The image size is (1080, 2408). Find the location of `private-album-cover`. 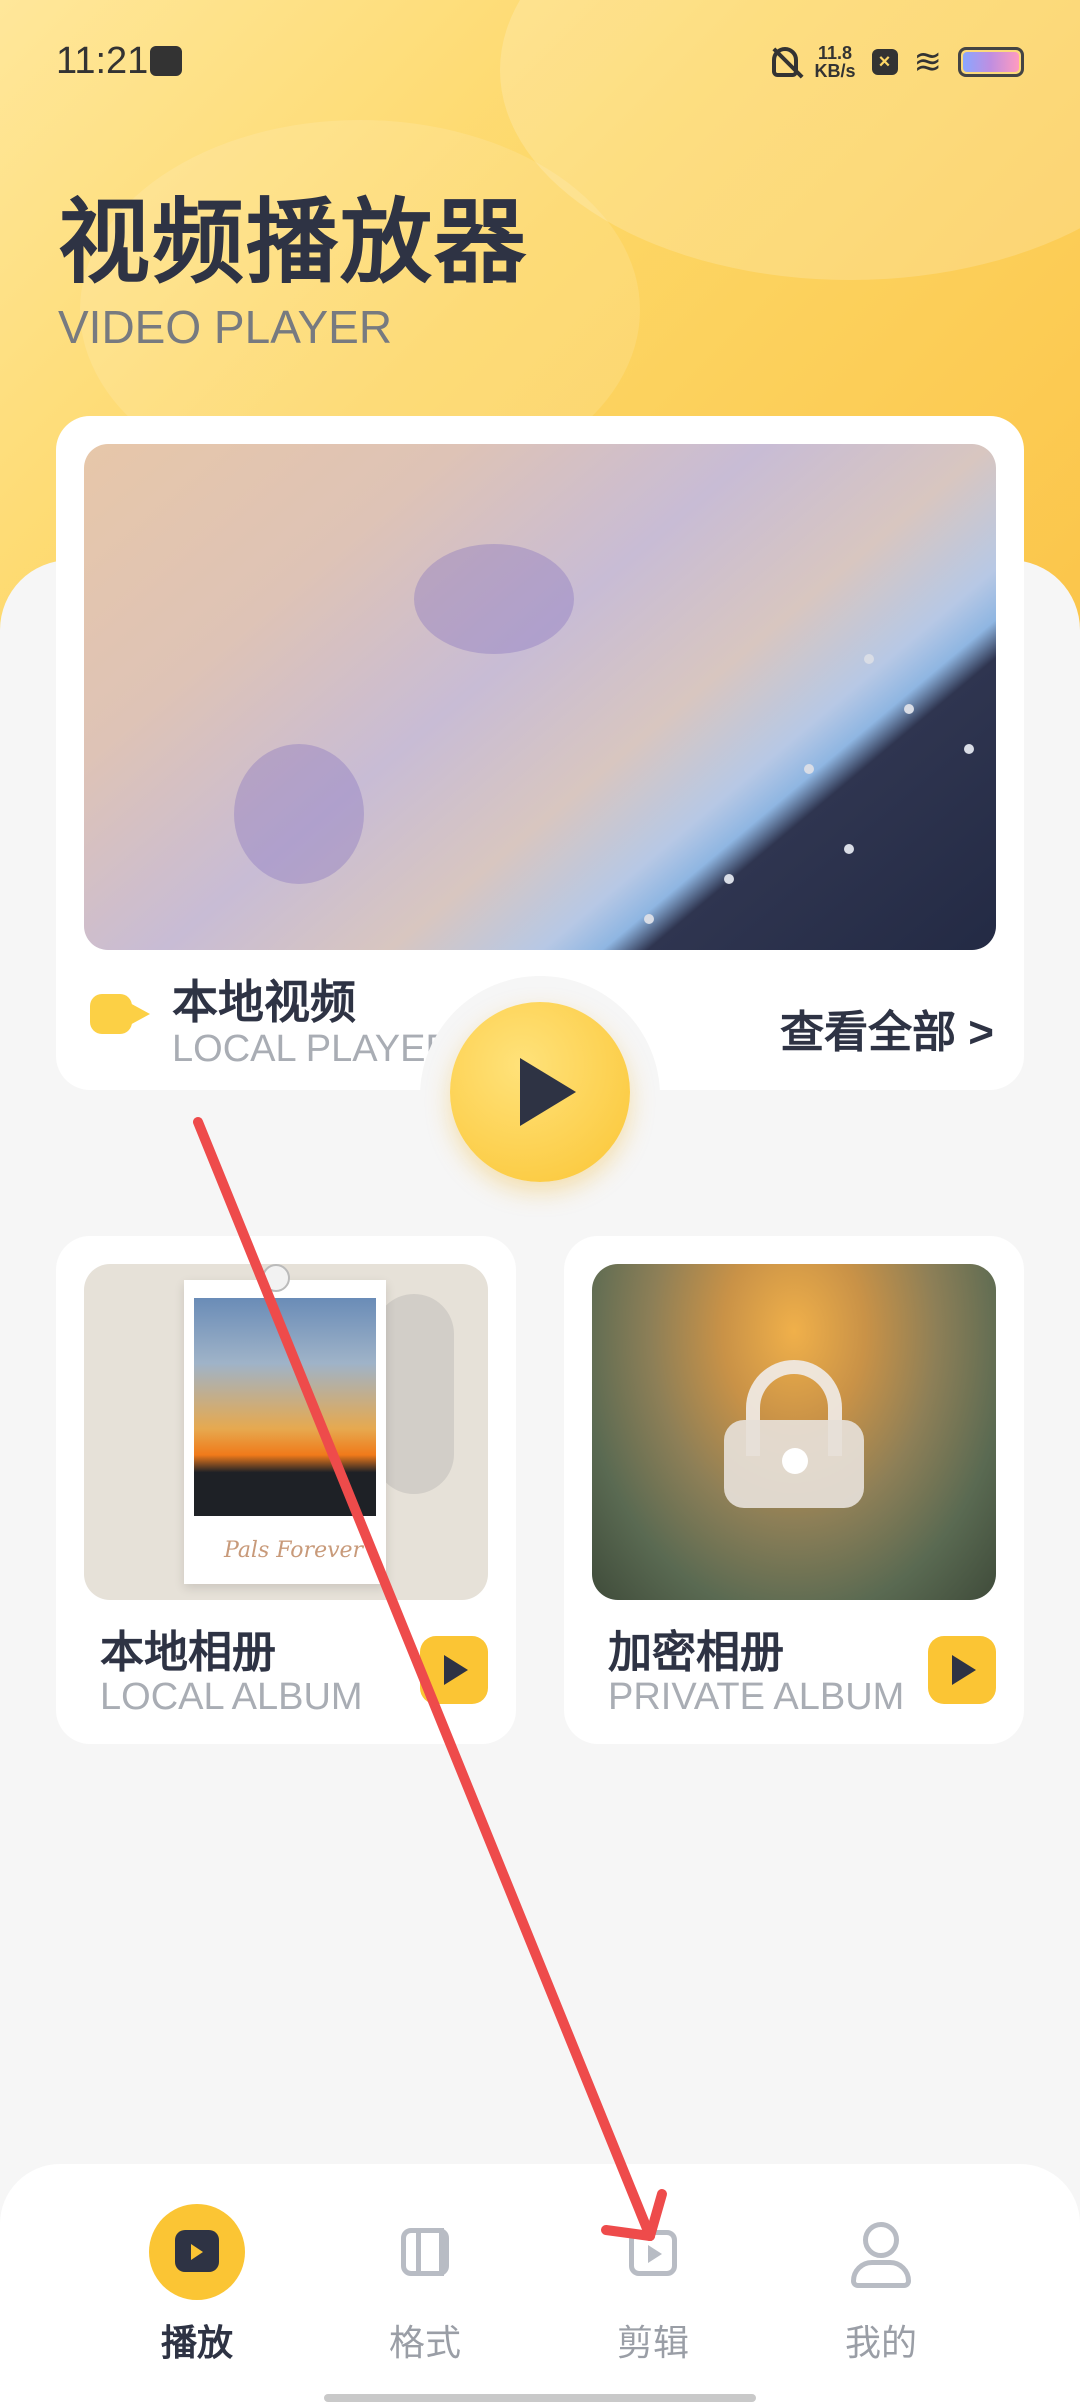

private-album-cover is located at coordinates (794, 1432).